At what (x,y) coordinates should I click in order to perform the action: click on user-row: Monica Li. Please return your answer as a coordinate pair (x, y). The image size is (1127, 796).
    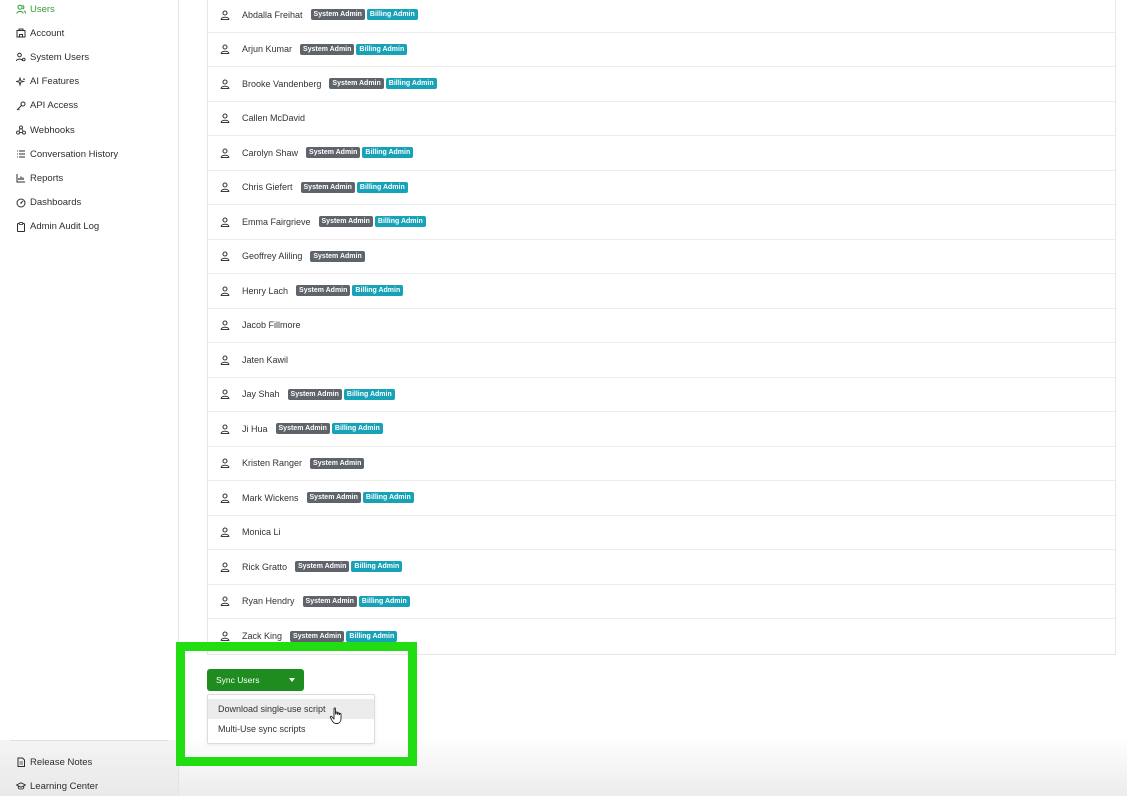
    Looking at the image, I should click on (661, 533).